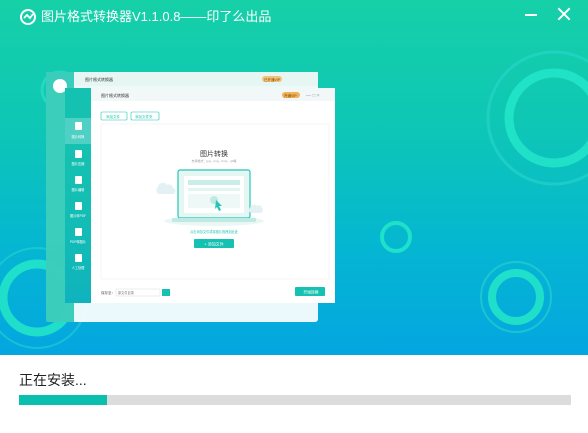 The image size is (588, 433). Describe the element at coordinates (113, 116) in the screenshot. I see `add-file-tool: 添加文件` at that location.